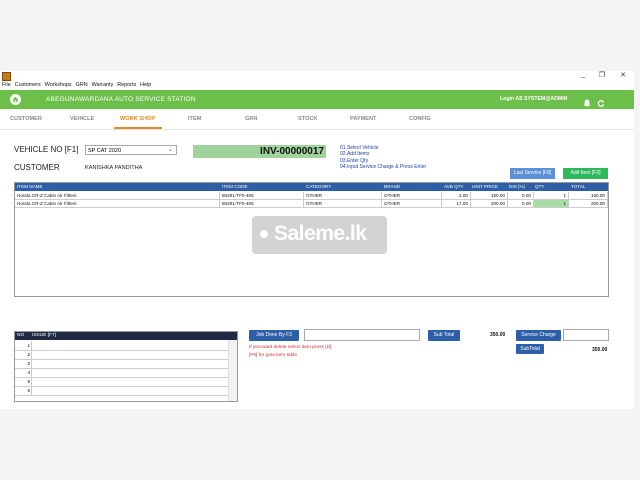  I want to click on tab-config: CONFIG, so click(420, 119).